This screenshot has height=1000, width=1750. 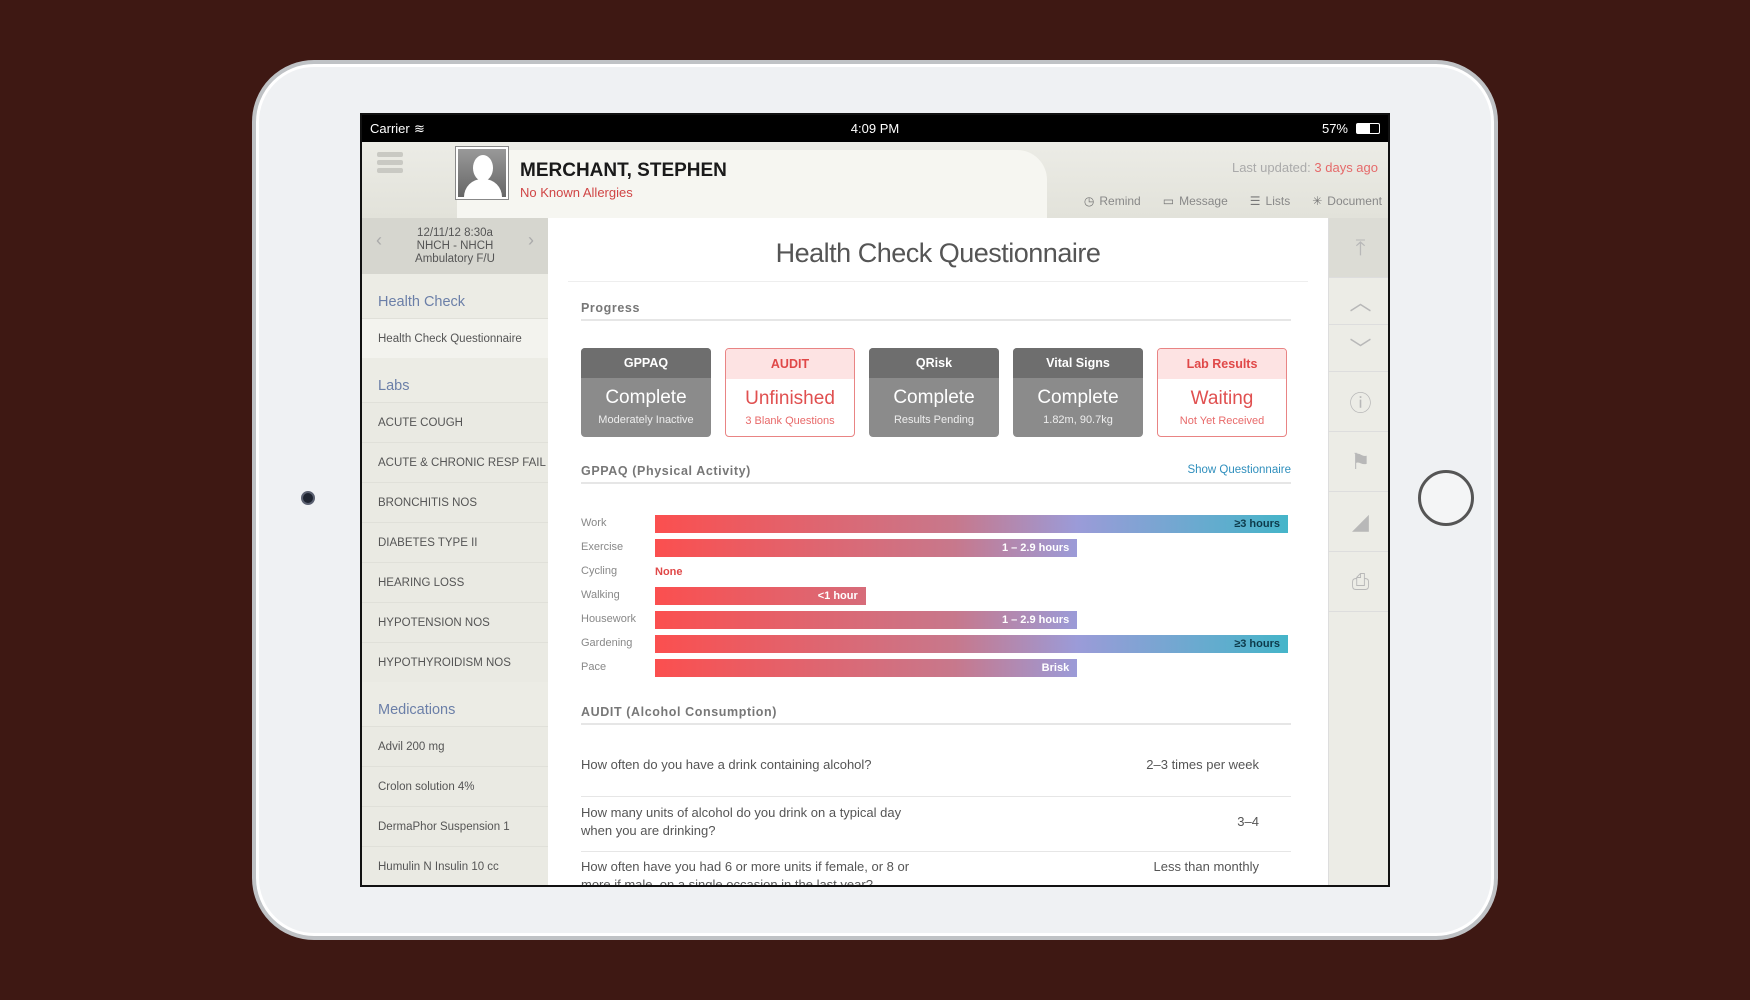 I want to click on sidebar-item: Health Check Questionnaire, so click(x=455, y=338).